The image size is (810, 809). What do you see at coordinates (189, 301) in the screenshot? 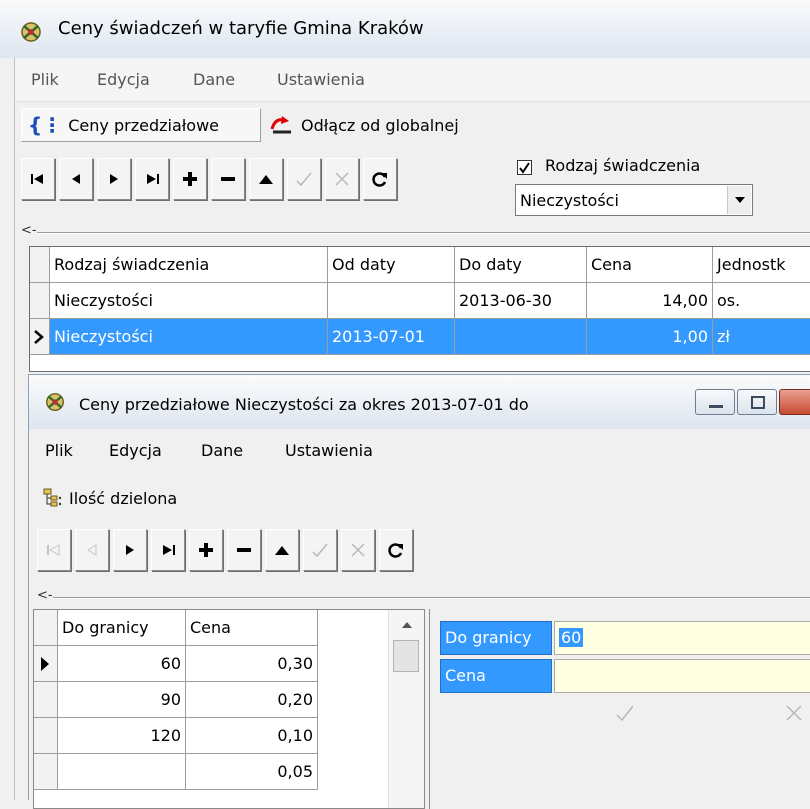
I see `table-cell: Nieczystości` at bounding box center [189, 301].